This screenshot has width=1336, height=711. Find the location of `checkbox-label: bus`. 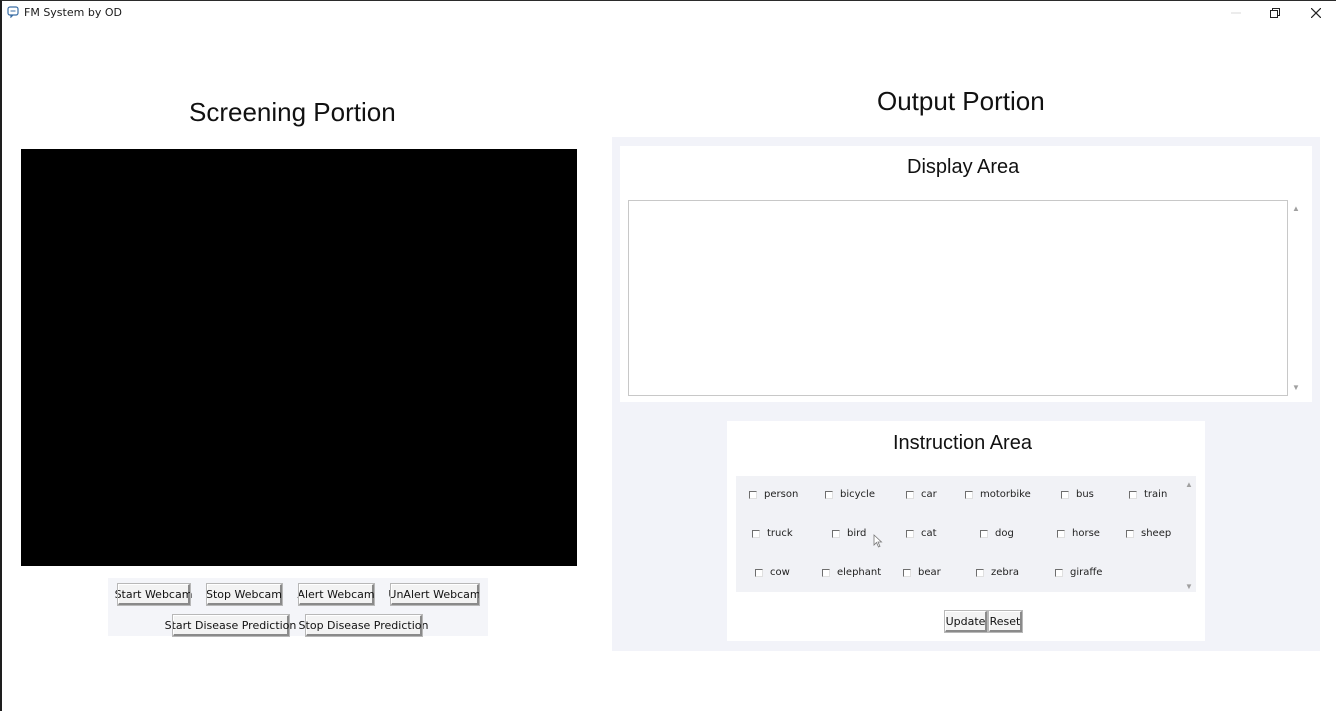

checkbox-label: bus is located at coordinates (1085, 494).